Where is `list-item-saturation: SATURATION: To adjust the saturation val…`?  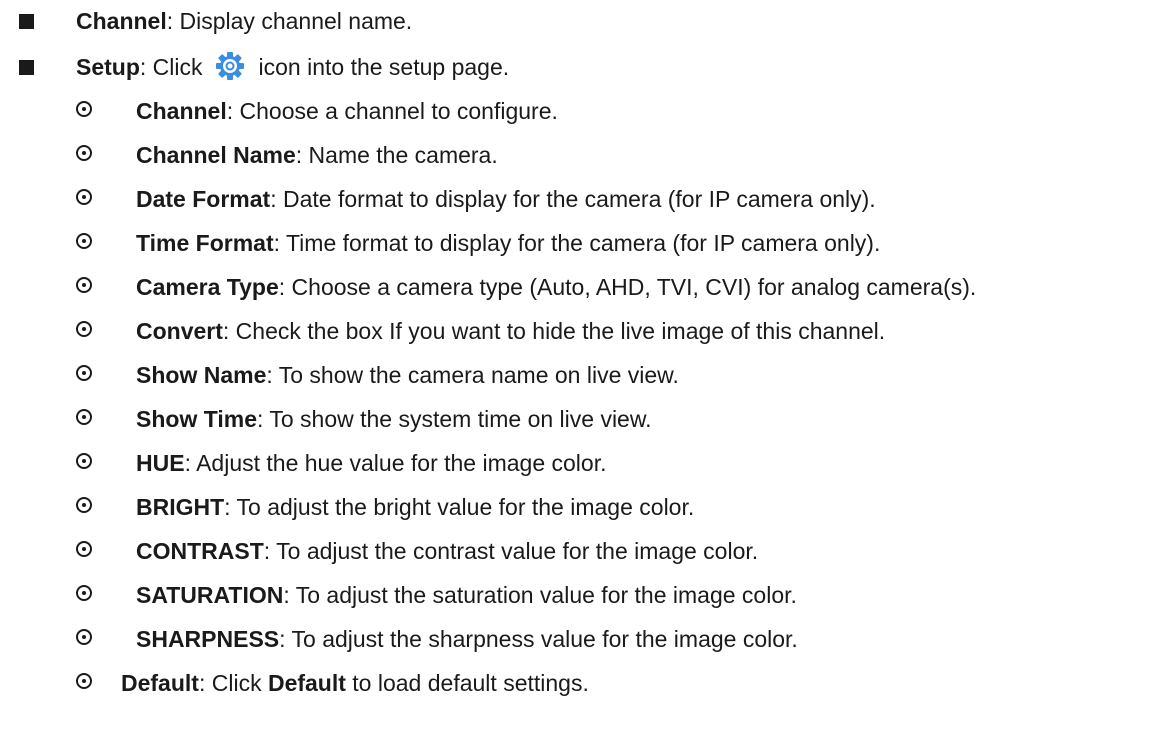
list-item-saturation: SATURATION: To adjust the saturation val… is located at coordinates (582, 595).